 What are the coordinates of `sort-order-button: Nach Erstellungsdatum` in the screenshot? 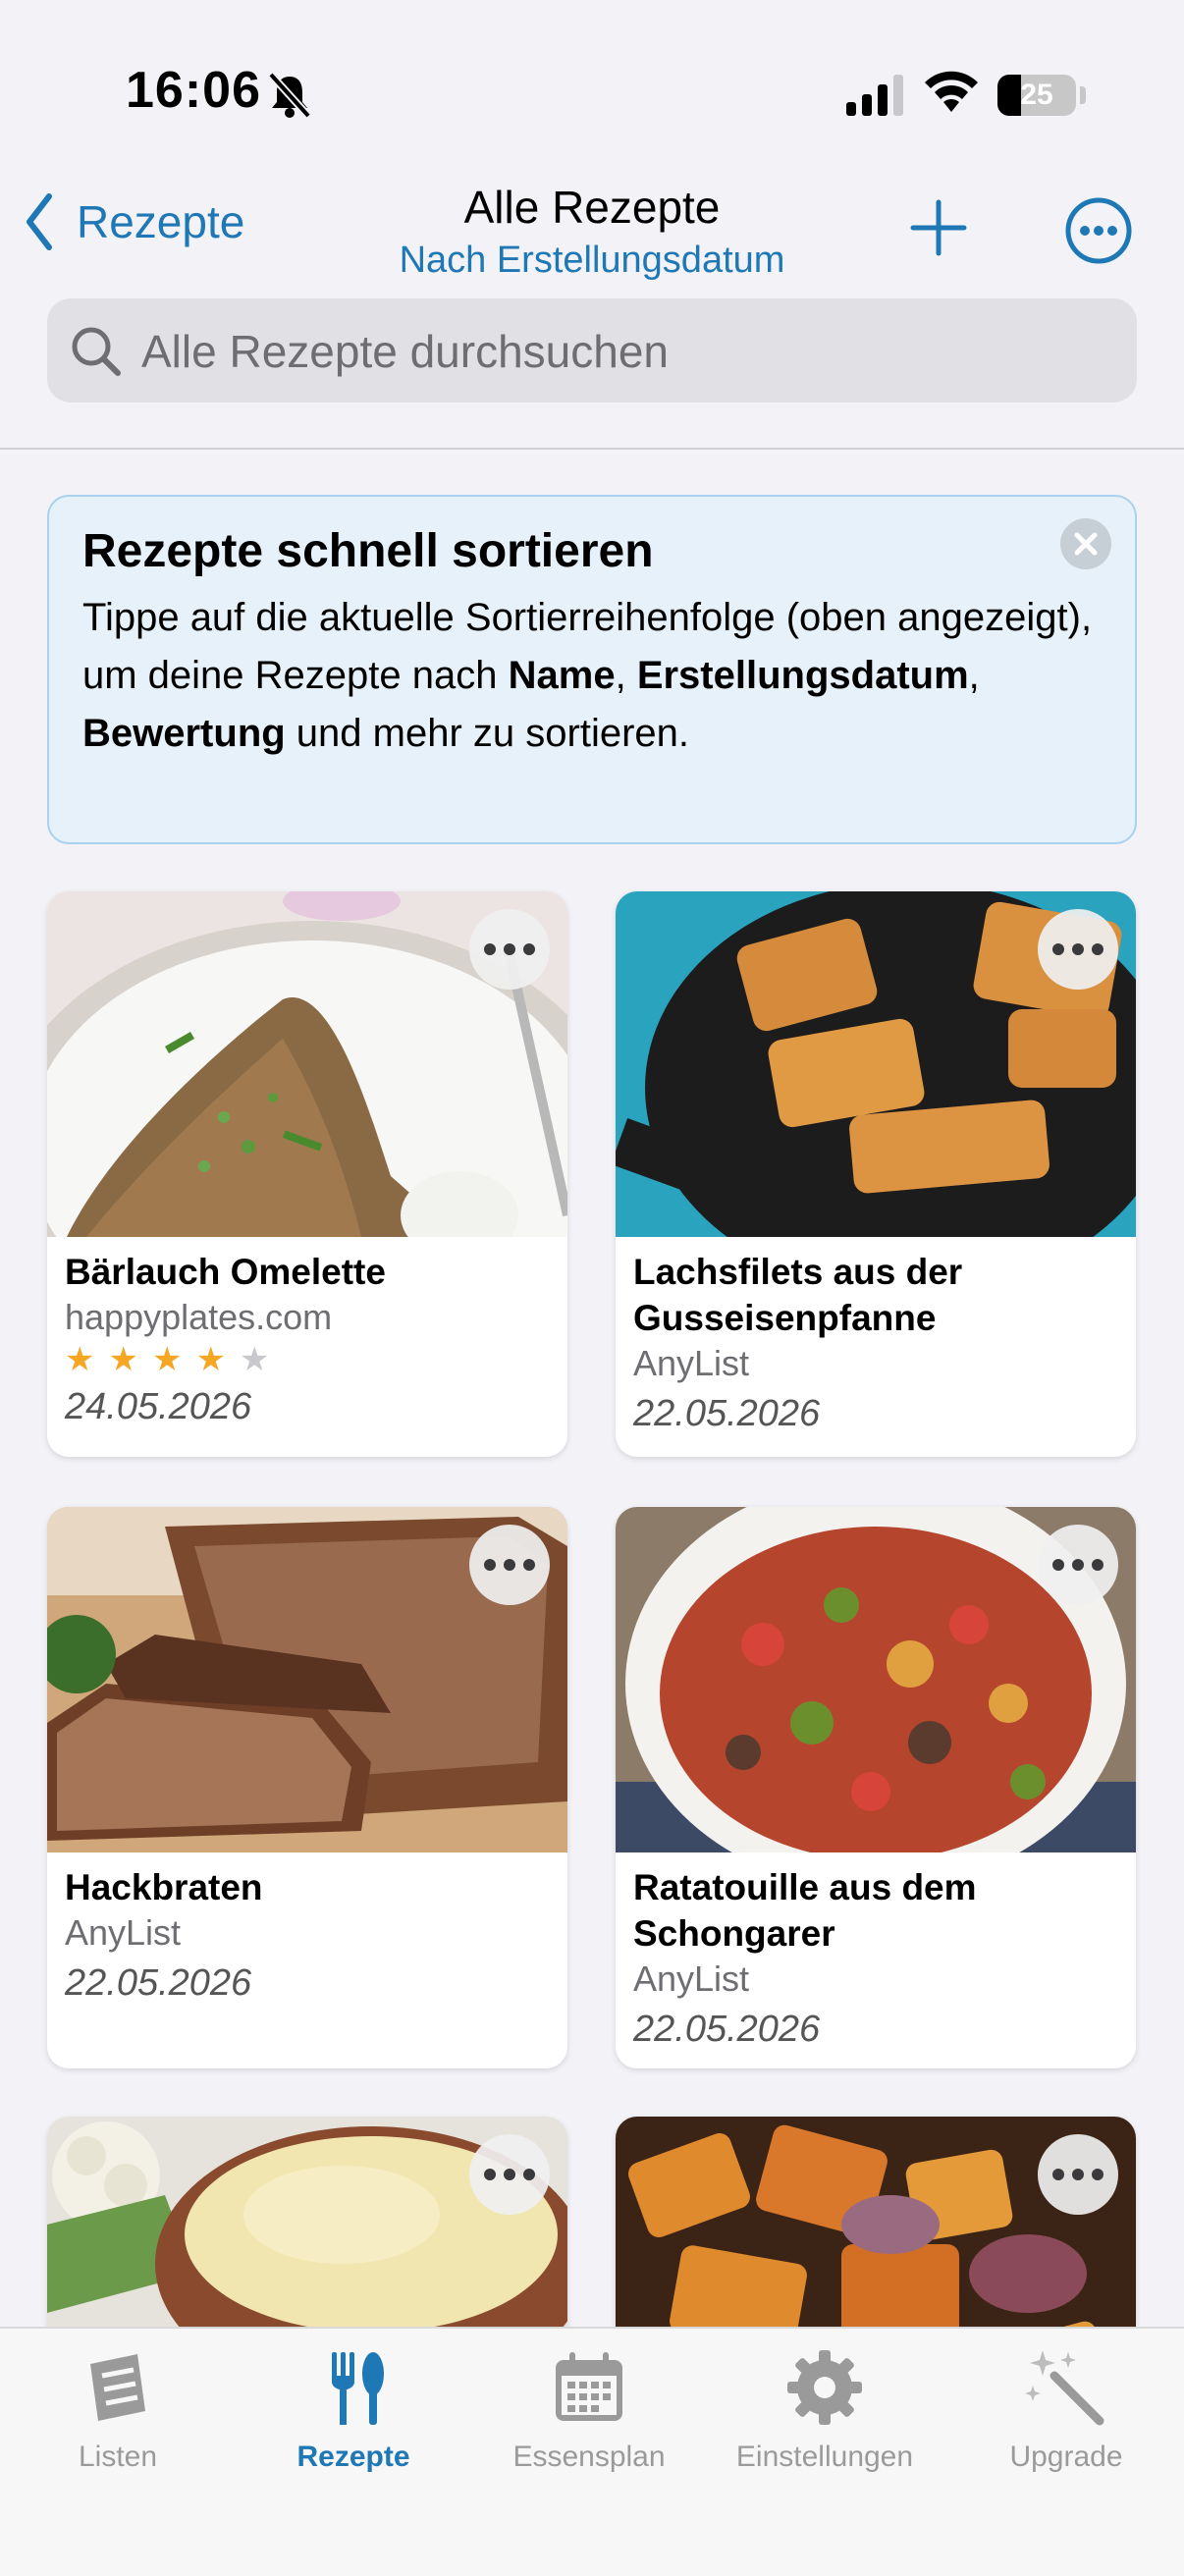 It's located at (592, 261).